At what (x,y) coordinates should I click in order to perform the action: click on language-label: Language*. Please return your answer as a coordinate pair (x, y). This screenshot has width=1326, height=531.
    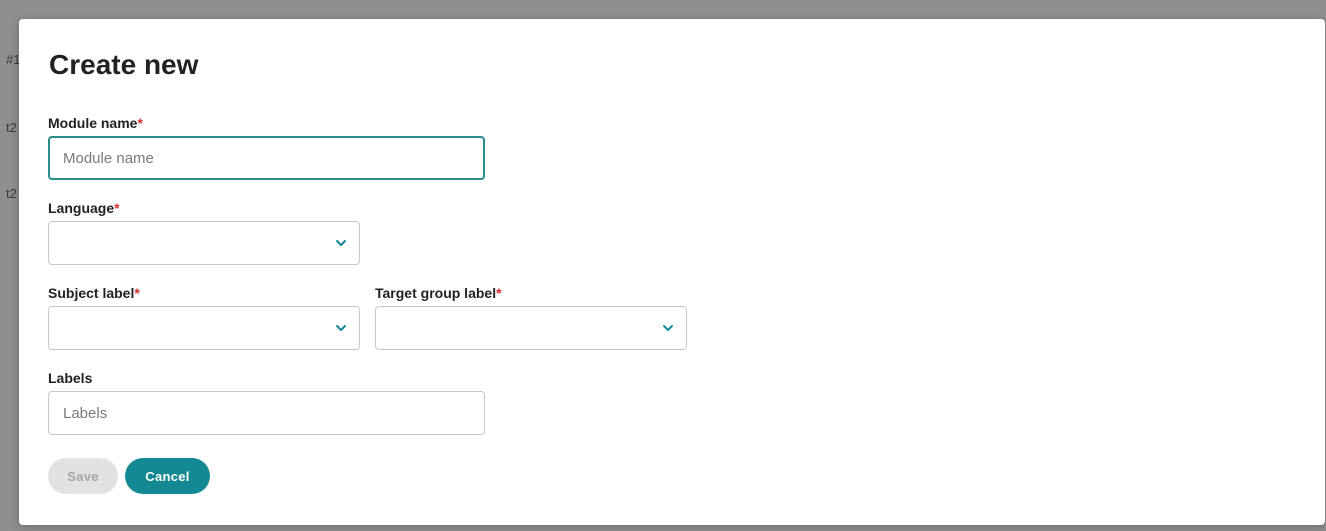
    Looking at the image, I should click on (84, 208).